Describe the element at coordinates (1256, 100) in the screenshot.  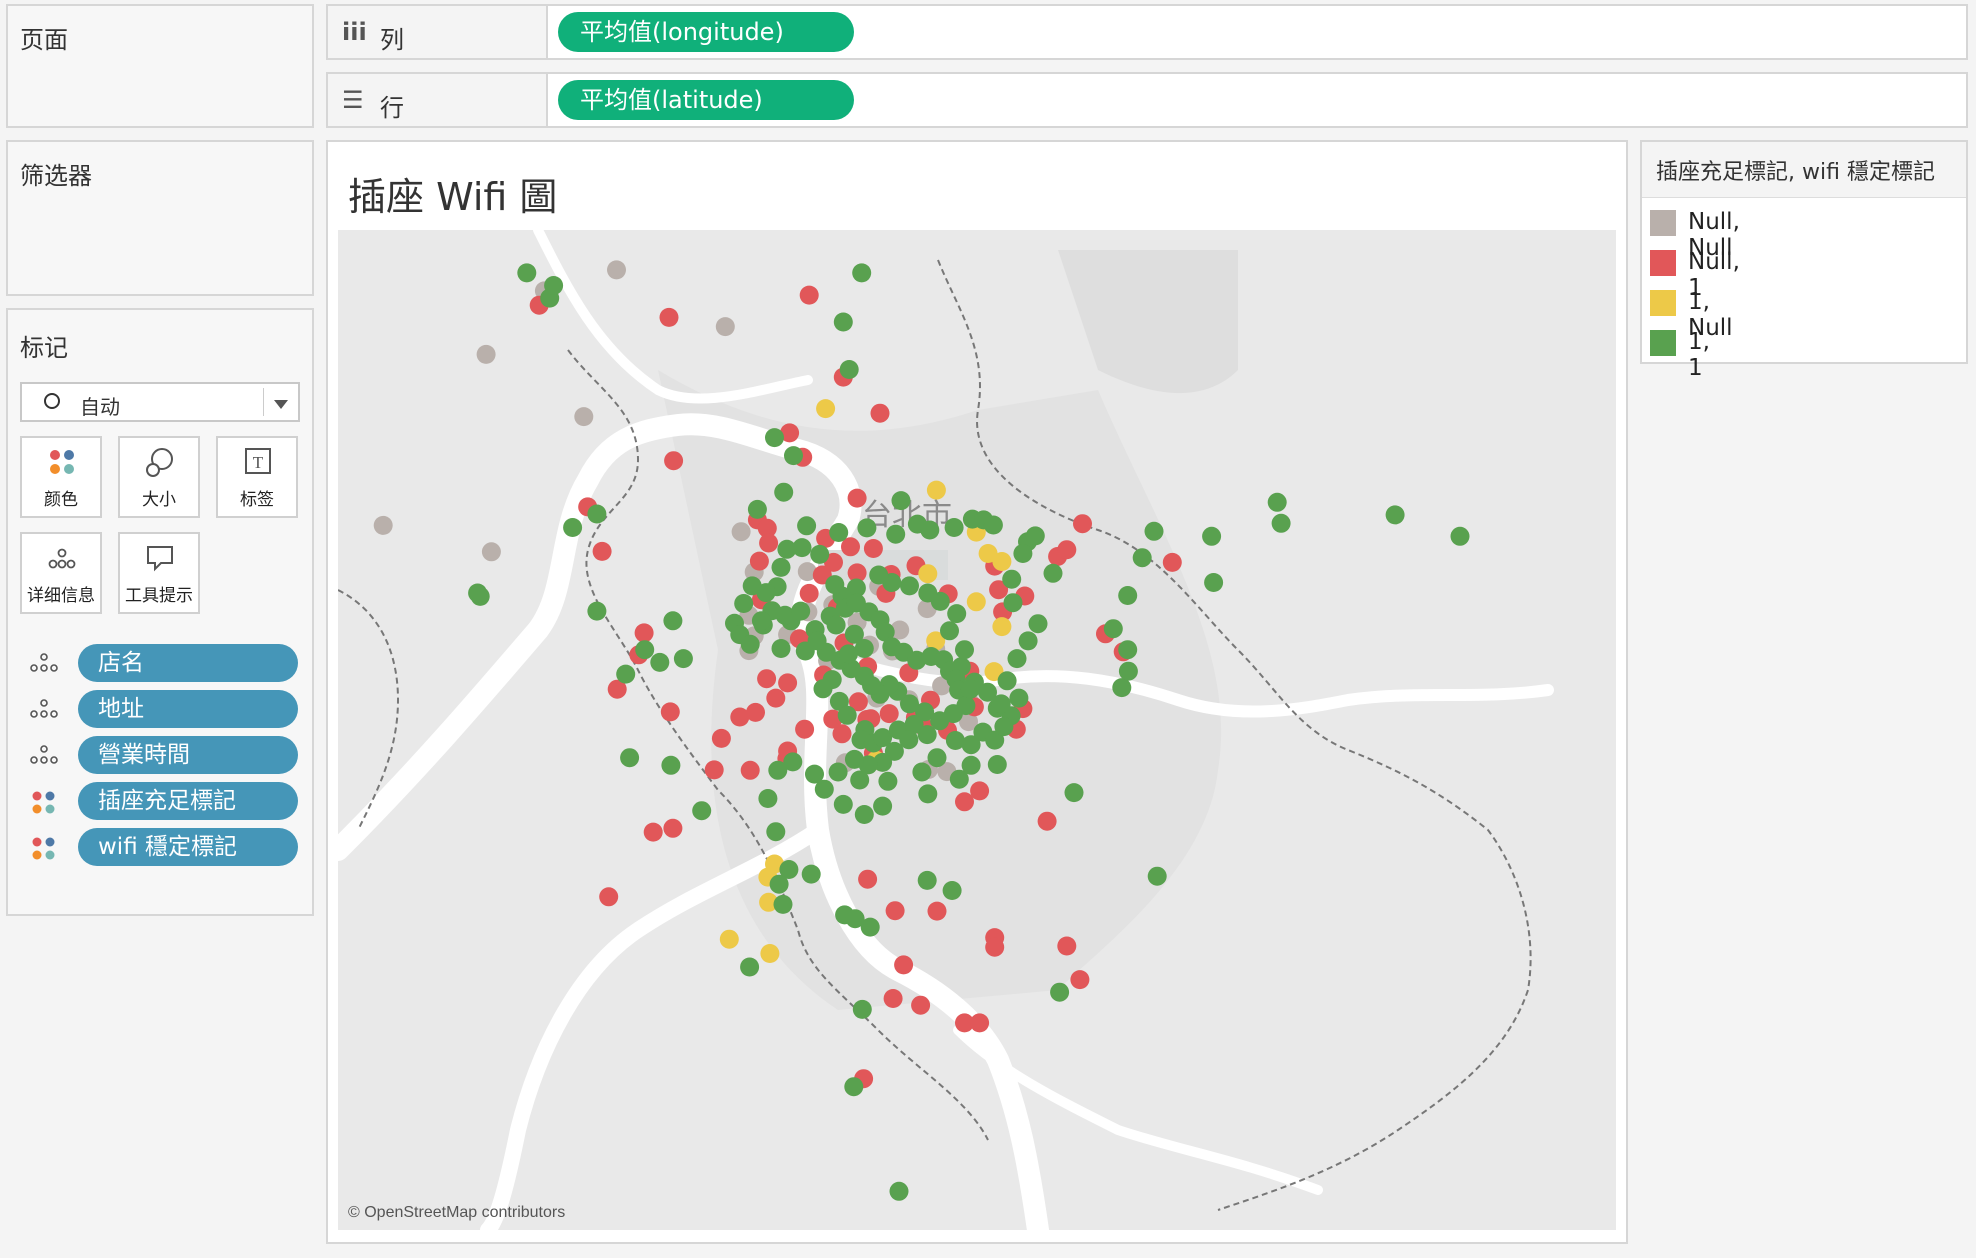
I see `rows-drop-zone: 平均值(latitude)` at that location.